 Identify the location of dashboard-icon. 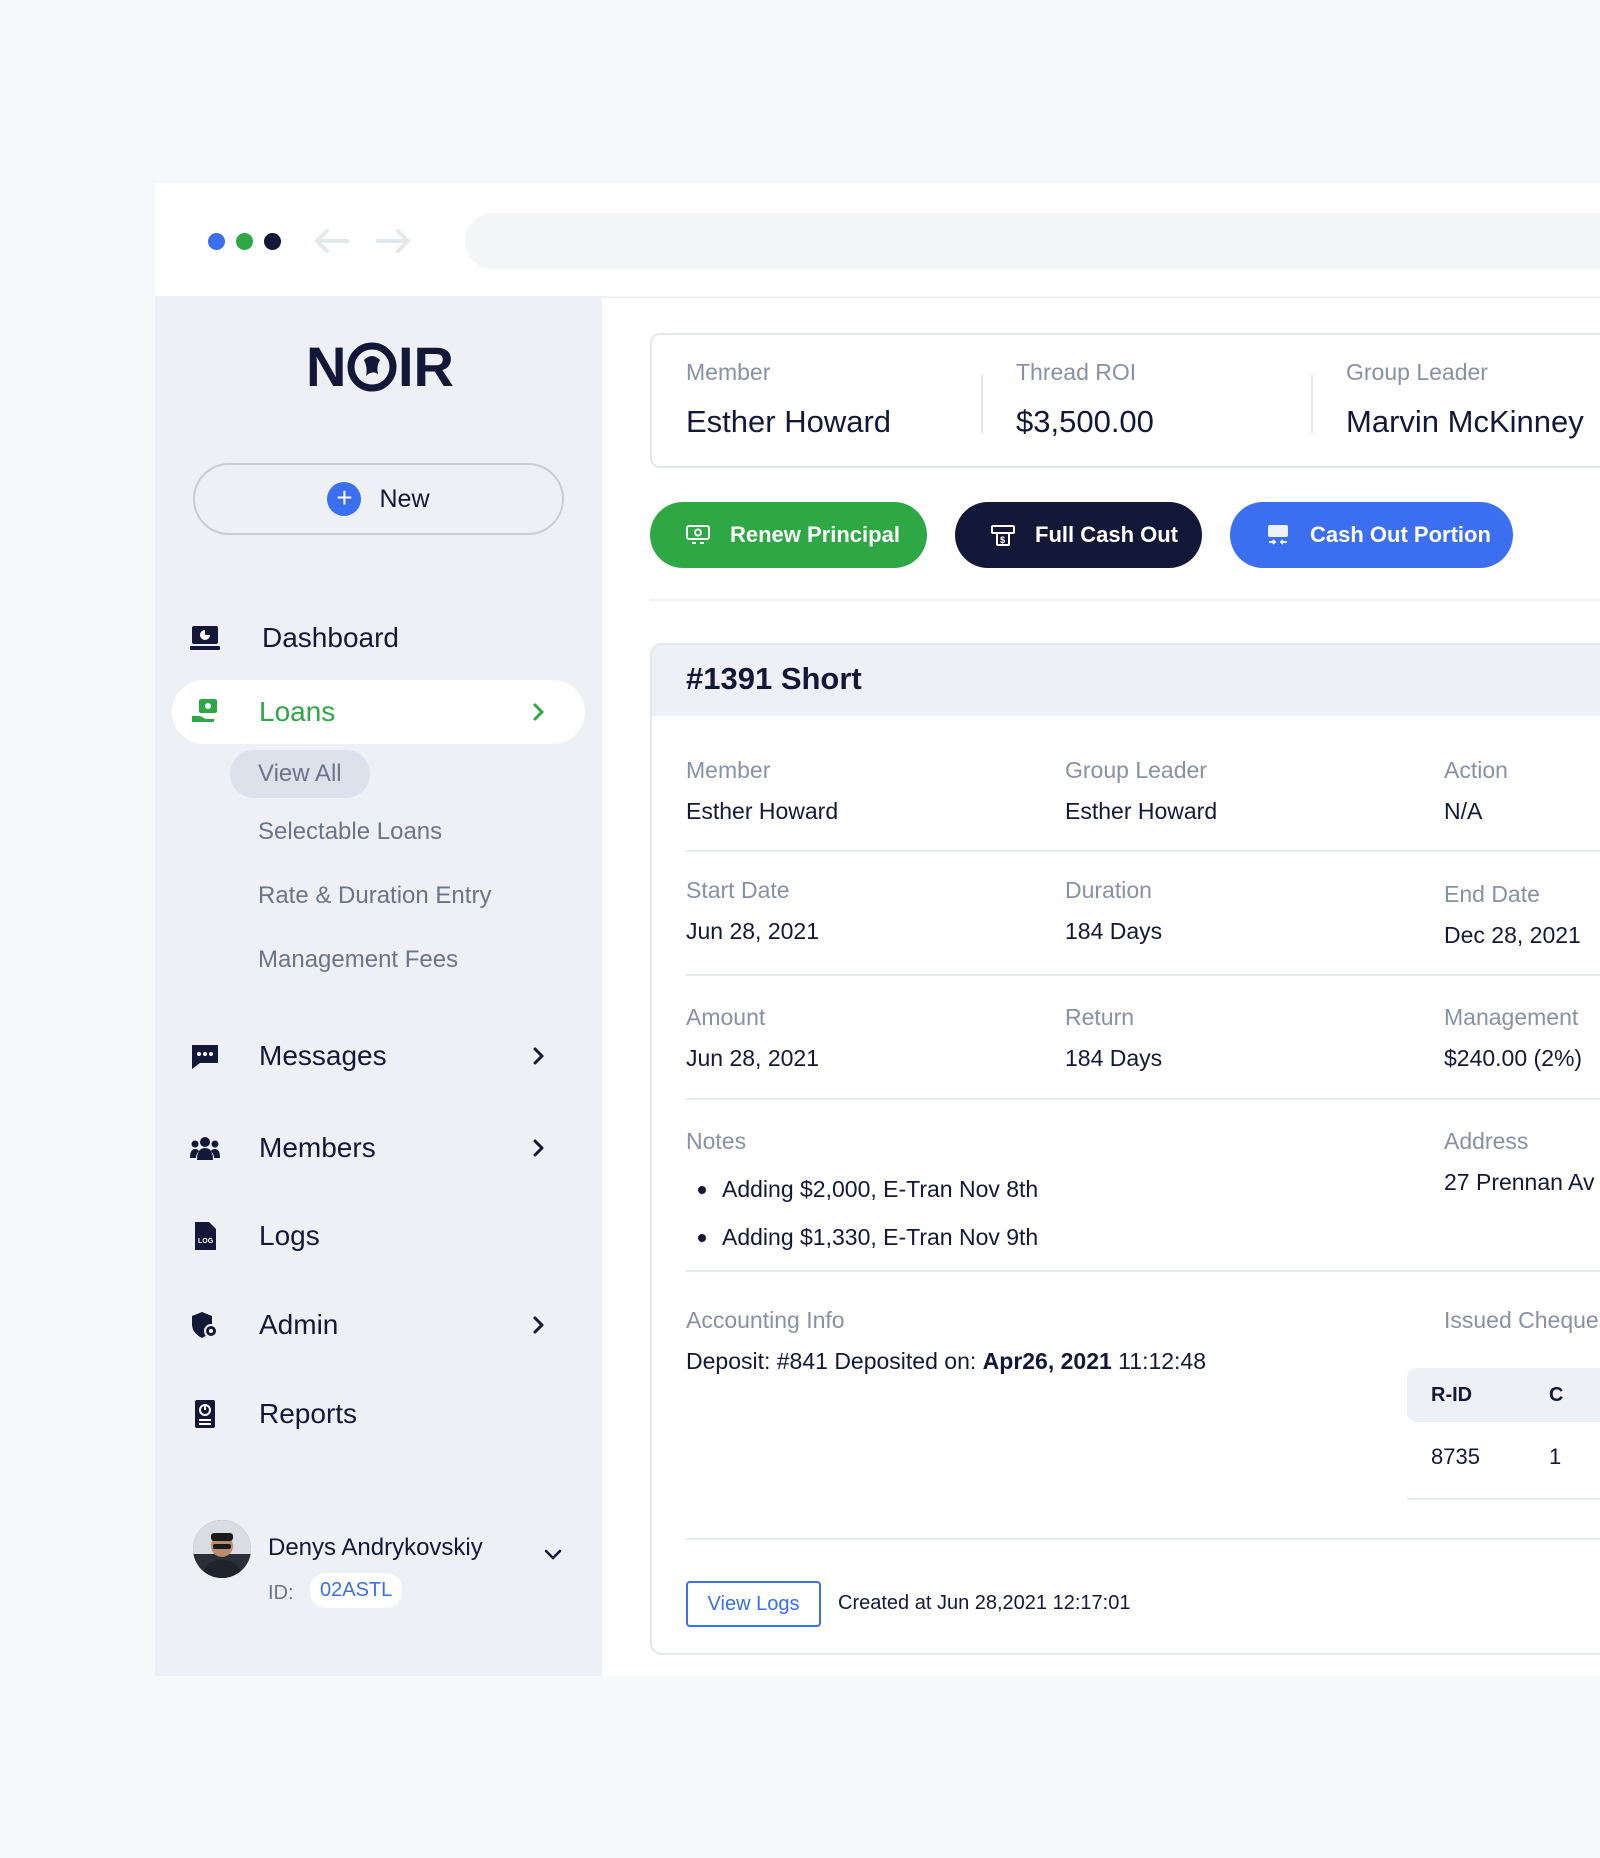
(205, 638).